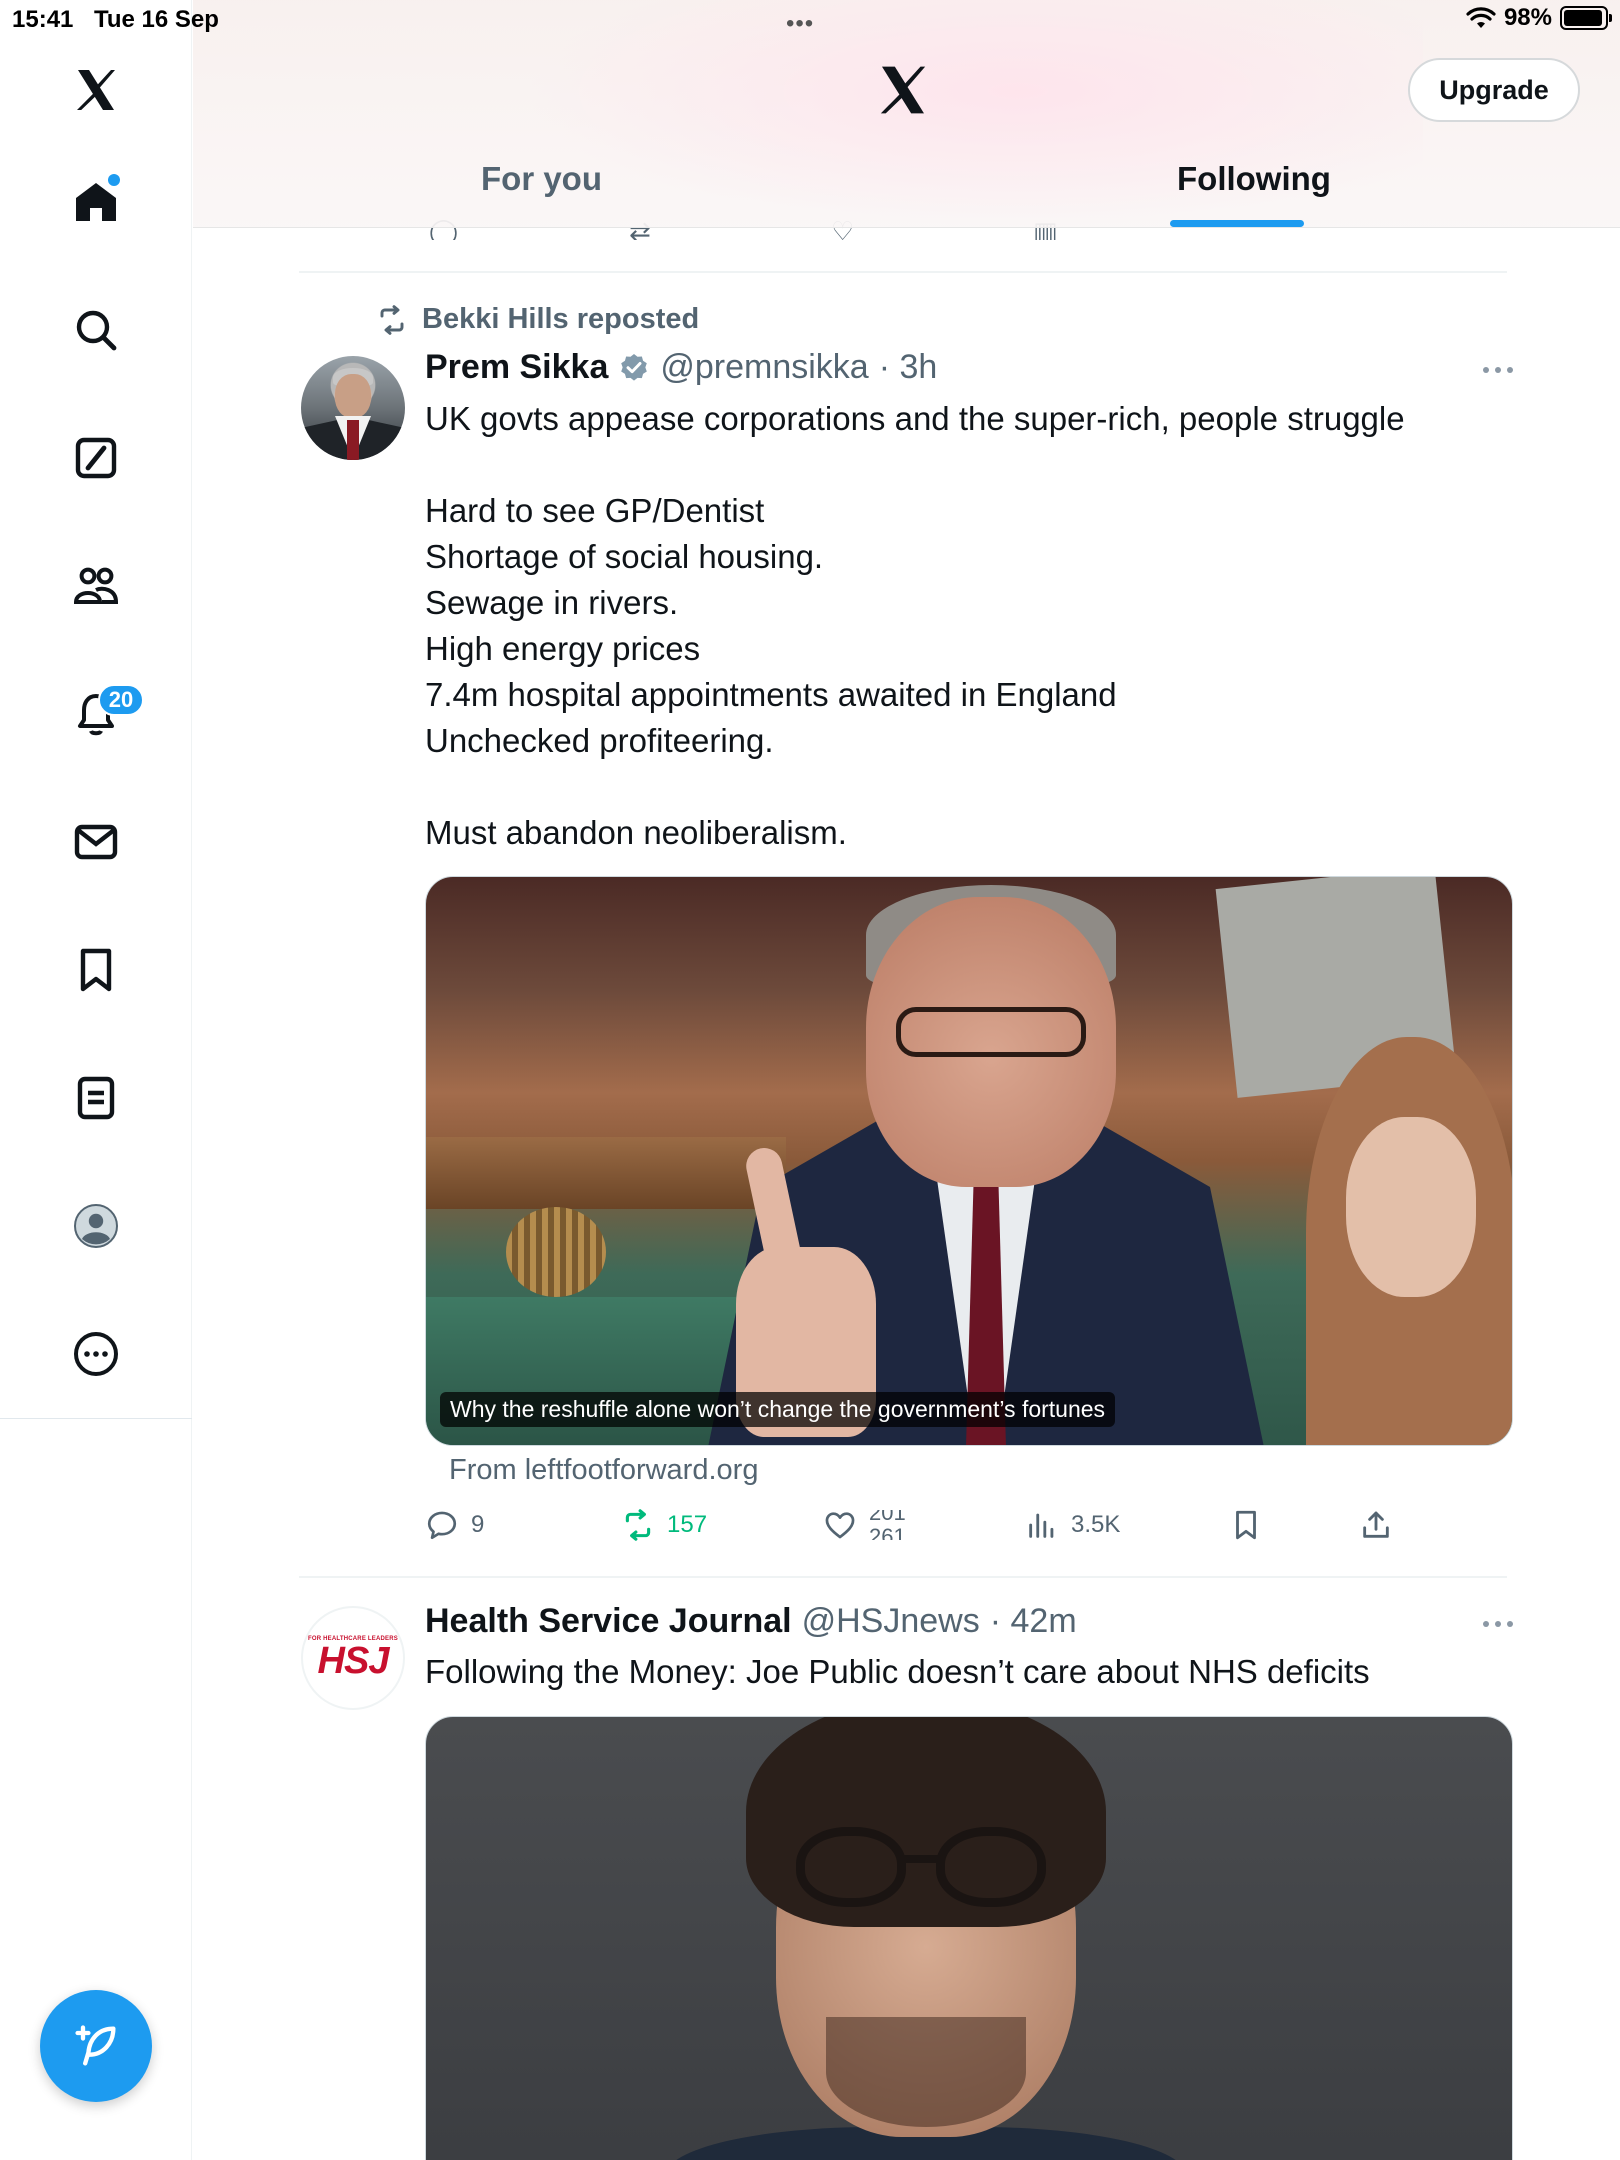 The width and height of the screenshot is (1620, 2160). What do you see at coordinates (840, 1525) in the screenshot?
I see `heart-icon` at bounding box center [840, 1525].